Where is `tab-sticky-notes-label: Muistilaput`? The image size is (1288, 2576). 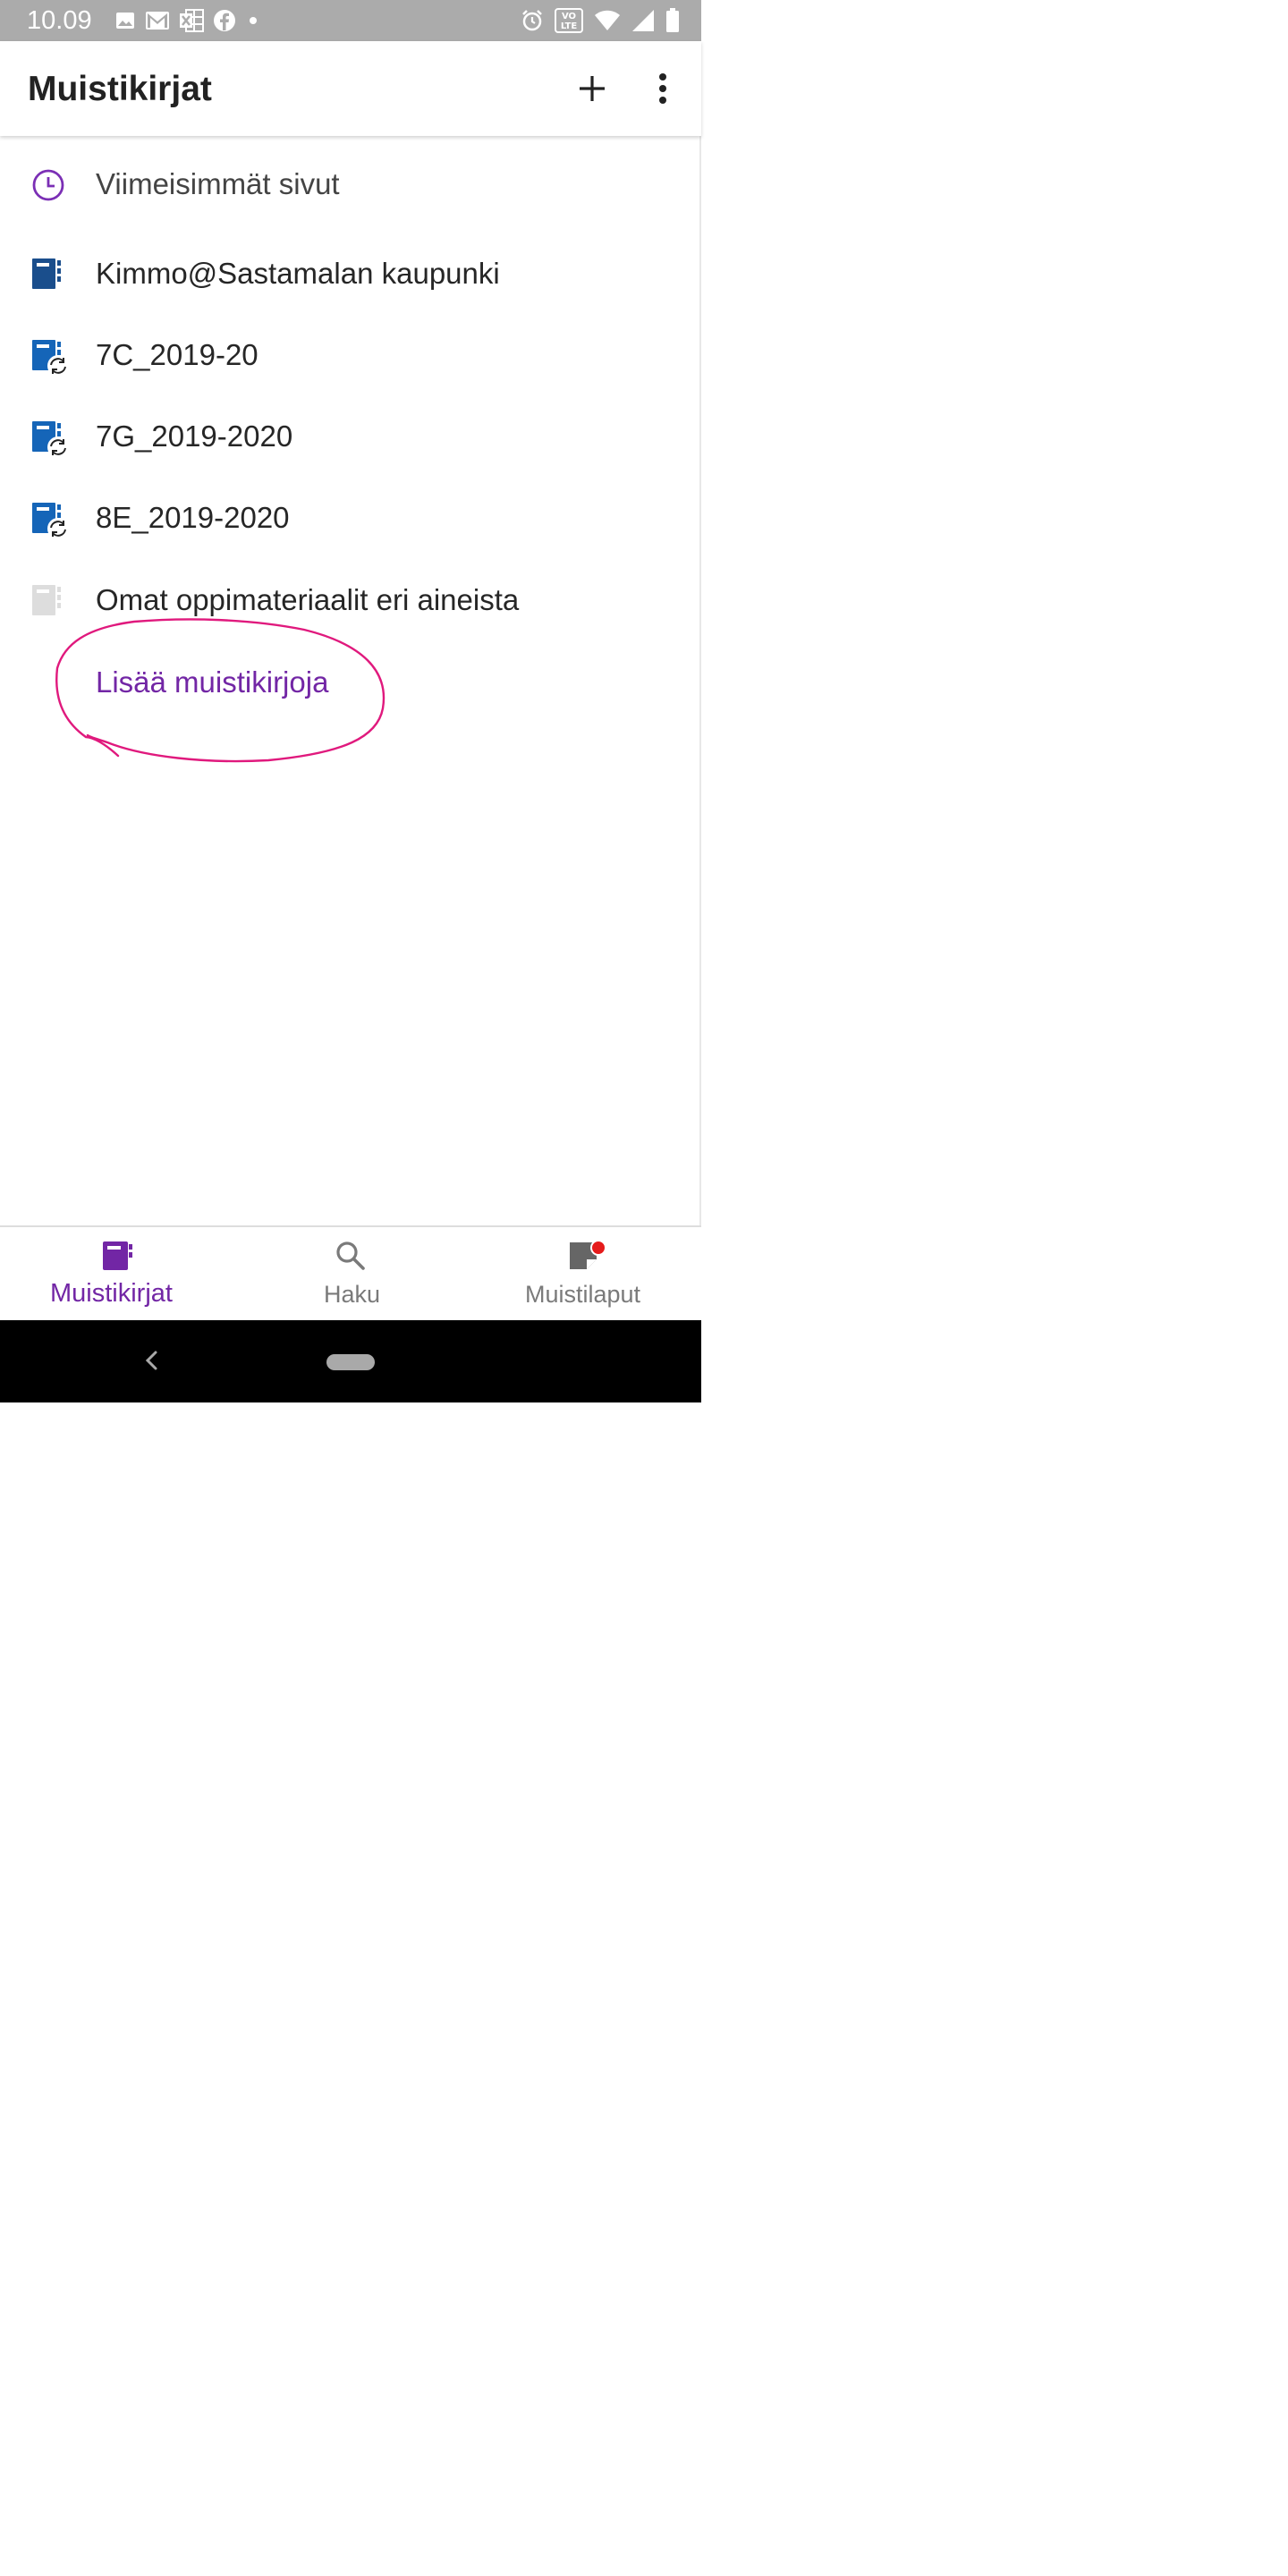 tab-sticky-notes-label: Muistilaput is located at coordinates (583, 1294).